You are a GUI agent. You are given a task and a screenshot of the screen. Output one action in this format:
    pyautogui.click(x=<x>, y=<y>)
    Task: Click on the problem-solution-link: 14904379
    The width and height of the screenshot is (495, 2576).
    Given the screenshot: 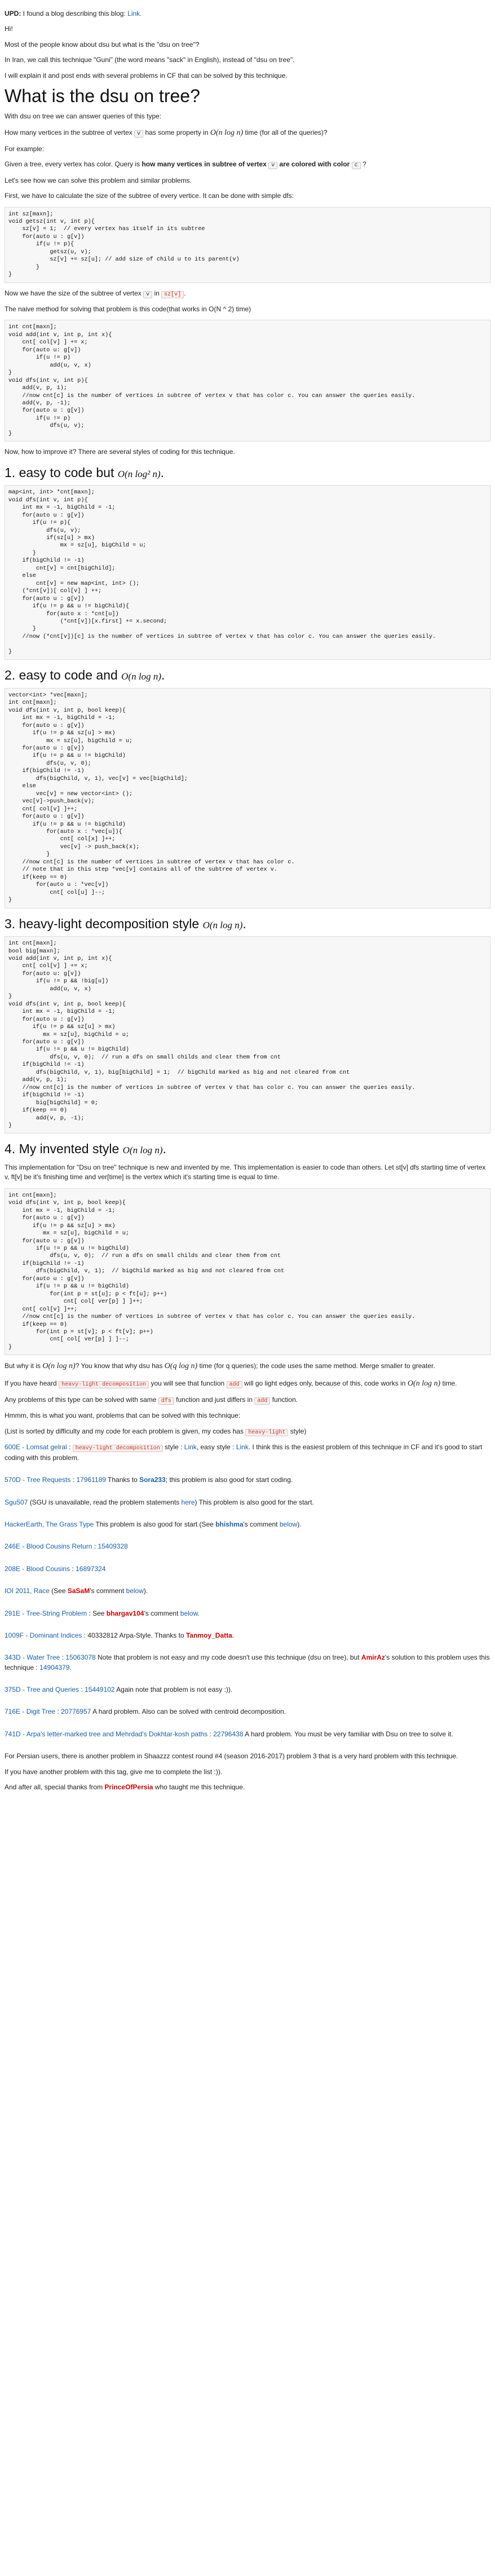 What is the action you would take?
    pyautogui.click(x=54, y=1667)
    